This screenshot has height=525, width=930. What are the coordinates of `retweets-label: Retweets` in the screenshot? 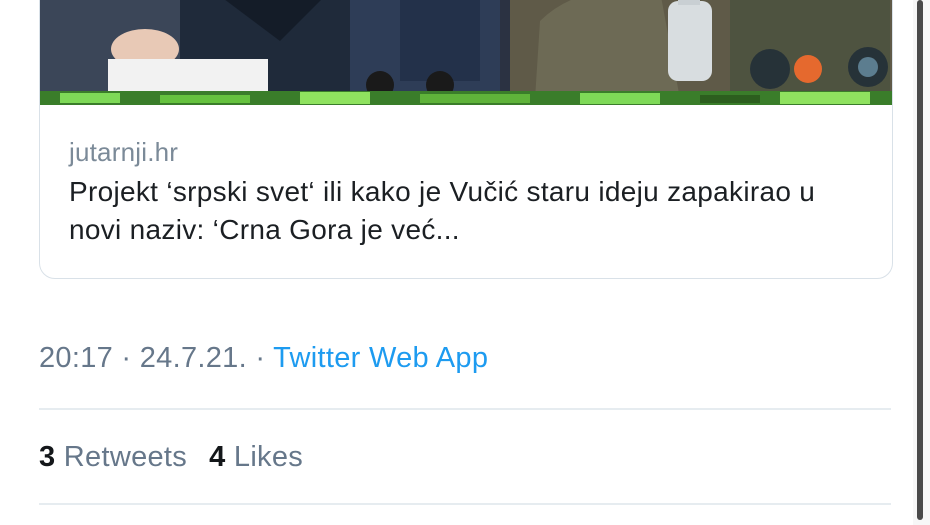 It's located at (125, 457).